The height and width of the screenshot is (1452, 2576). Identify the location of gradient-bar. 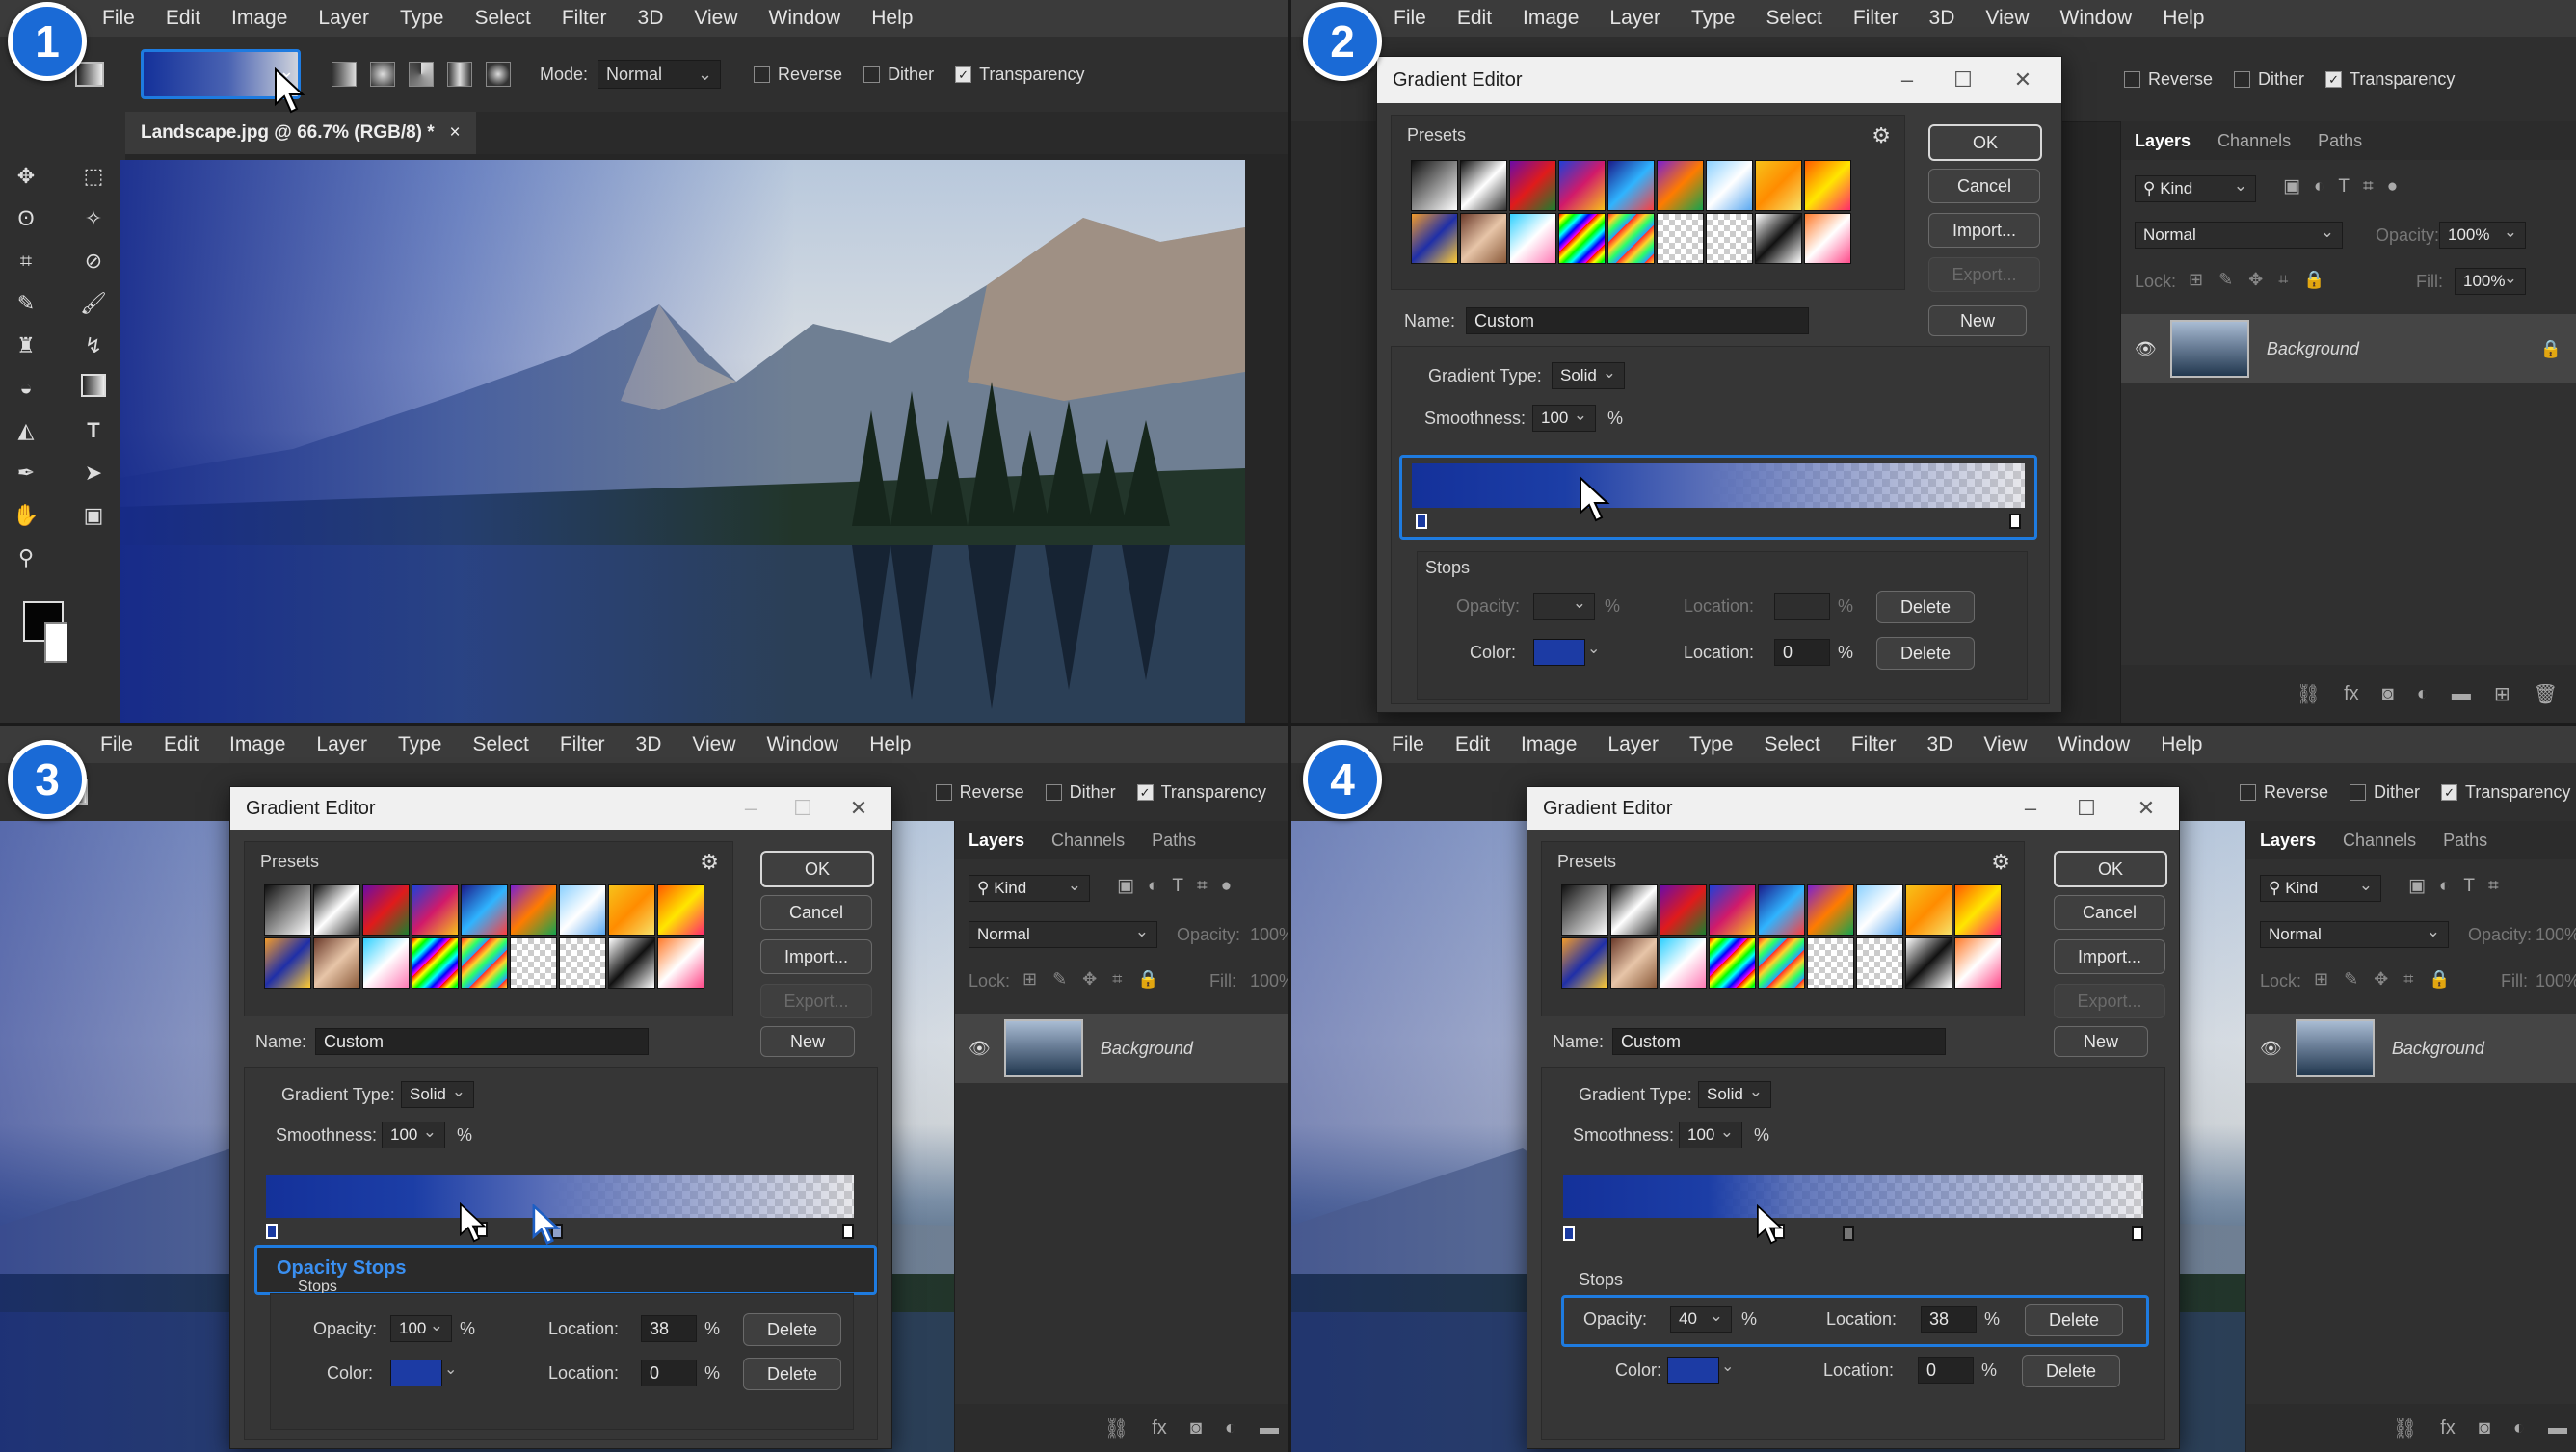
(1718, 485).